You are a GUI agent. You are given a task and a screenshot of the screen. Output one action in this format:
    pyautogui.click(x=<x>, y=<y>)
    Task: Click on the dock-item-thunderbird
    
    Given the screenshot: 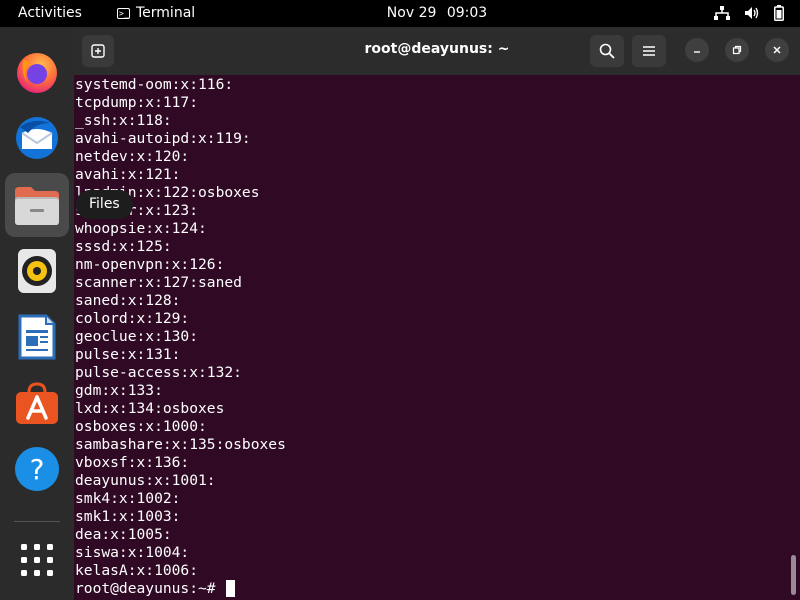 What is the action you would take?
    pyautogui.click(x=37, y=138)
    